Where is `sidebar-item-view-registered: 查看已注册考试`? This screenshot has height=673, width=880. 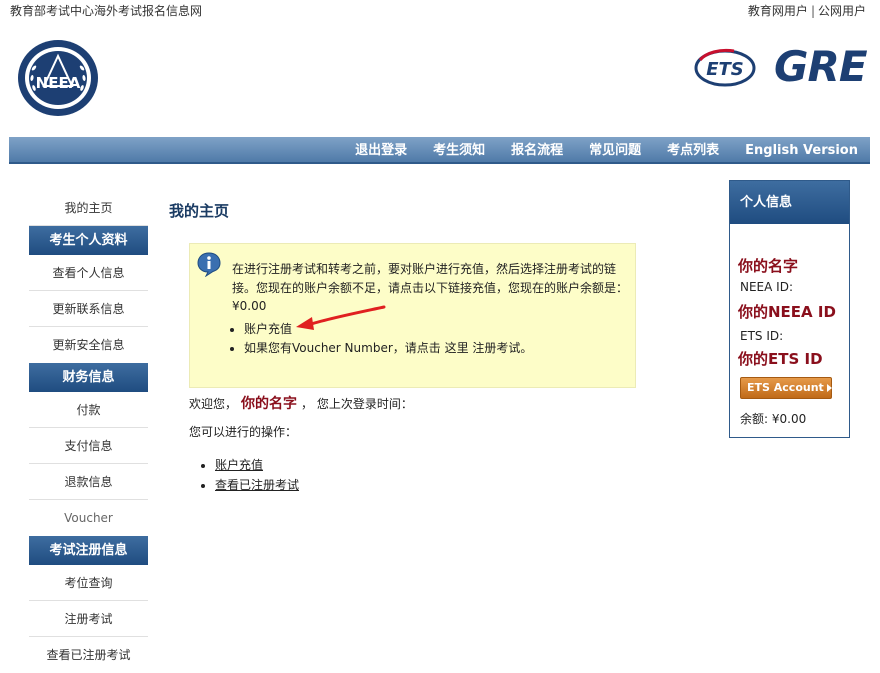 sidebar-item-view-registered: 查看已注册考试 is located at coordinates (88, 655).